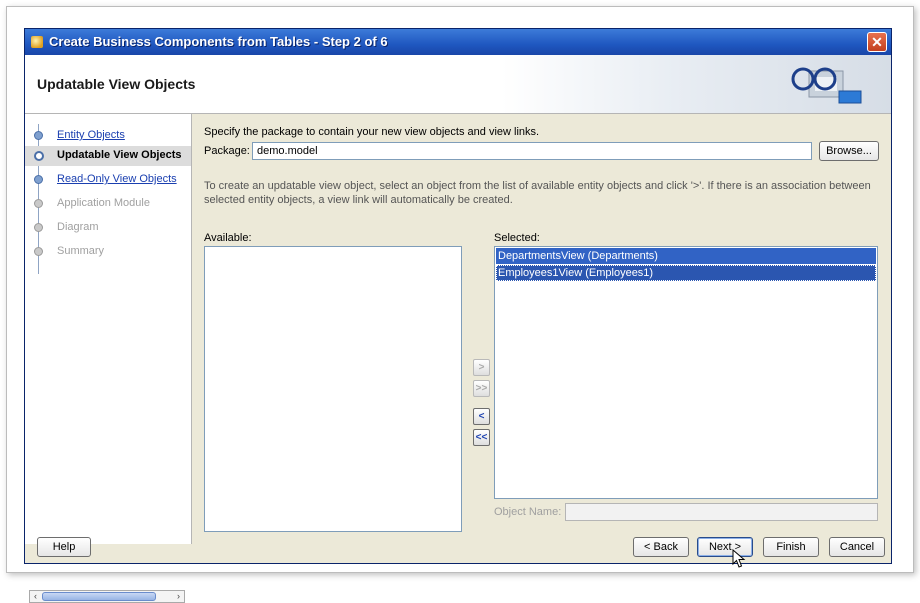 The width and height of the screenshot is (920, 603). Describe the element at coordinates (826, 85) in the screenshot. I see `wizard-graphic-icon` at that location.